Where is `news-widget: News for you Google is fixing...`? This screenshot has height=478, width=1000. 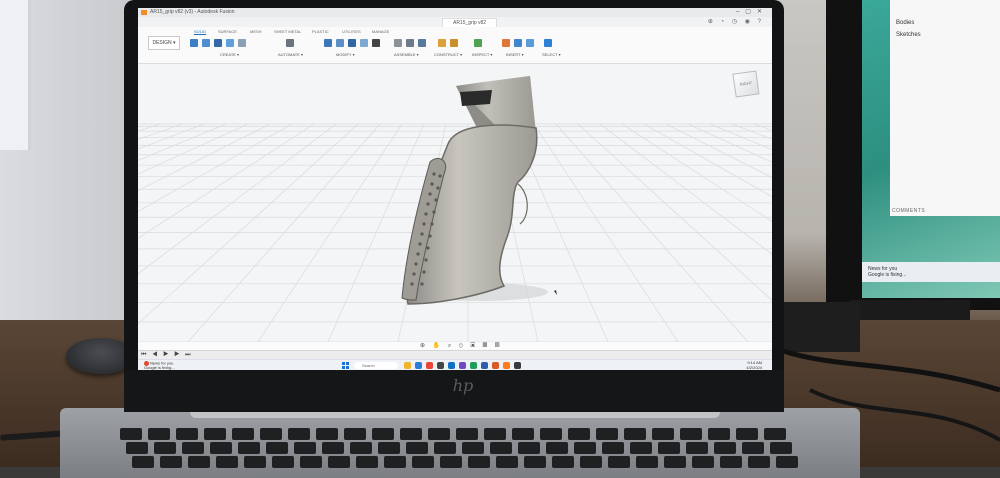
news-widget: News for you Google is fixing... is located at coordinates (159, 365).